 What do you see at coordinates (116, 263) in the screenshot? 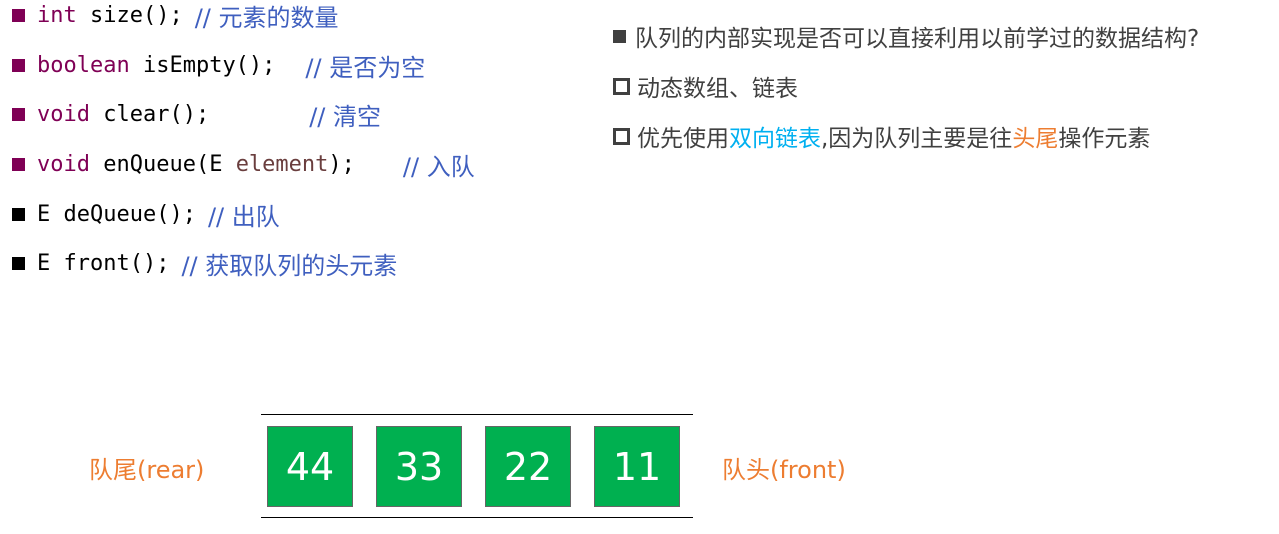
I see `api-code: front();` at bounding box center [116, 263].